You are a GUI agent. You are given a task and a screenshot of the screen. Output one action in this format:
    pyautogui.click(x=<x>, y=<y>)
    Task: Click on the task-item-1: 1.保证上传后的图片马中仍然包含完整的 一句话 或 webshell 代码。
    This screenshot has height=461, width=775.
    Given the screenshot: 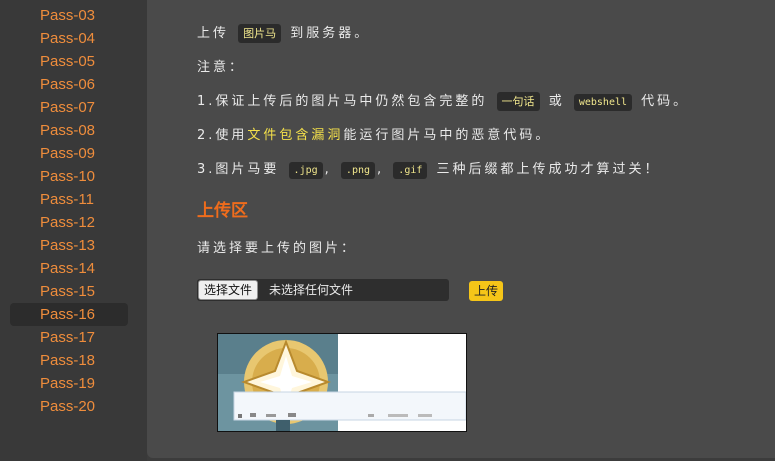 What is the action you would take?
    pyautogui.click(x=443, y=100)
    